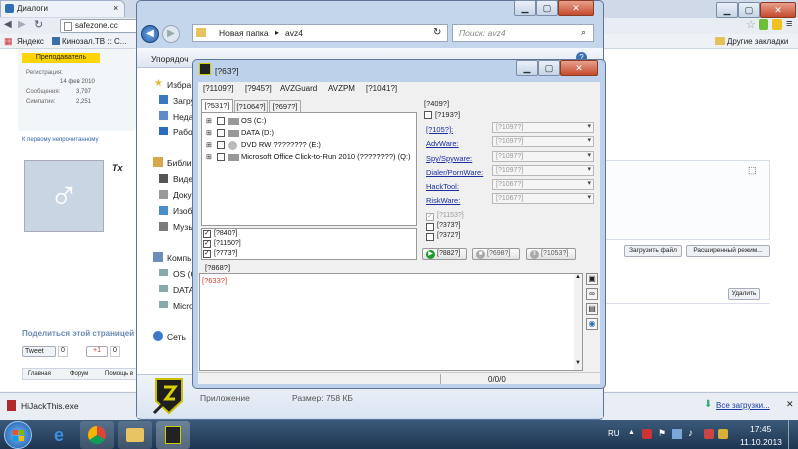  Describe the element at coordinates (709, 434) in the screenshot. I see `tray-shield-icon` at that location.